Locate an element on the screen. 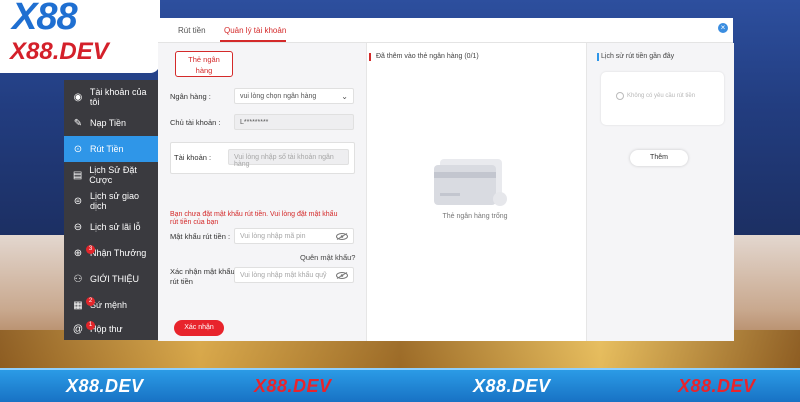  sidebar-item-label: Nhận Thưởng is located at coordinates (118, 253).